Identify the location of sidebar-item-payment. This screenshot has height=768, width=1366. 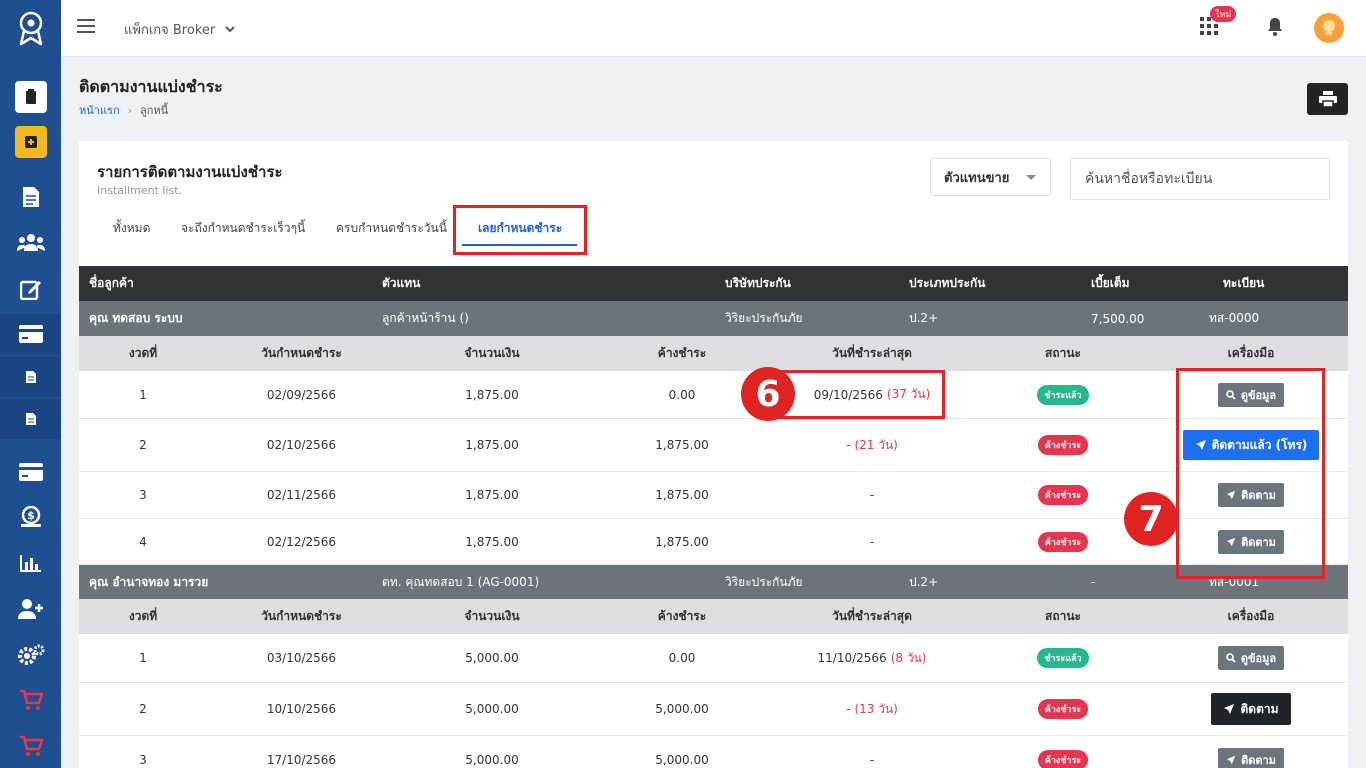
(30, 472).